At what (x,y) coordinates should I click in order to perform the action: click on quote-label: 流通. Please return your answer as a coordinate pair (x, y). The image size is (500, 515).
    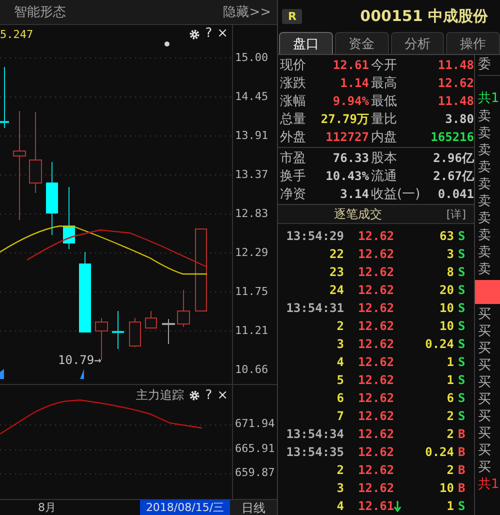
    Looking at the image, I should click on (384, 176).